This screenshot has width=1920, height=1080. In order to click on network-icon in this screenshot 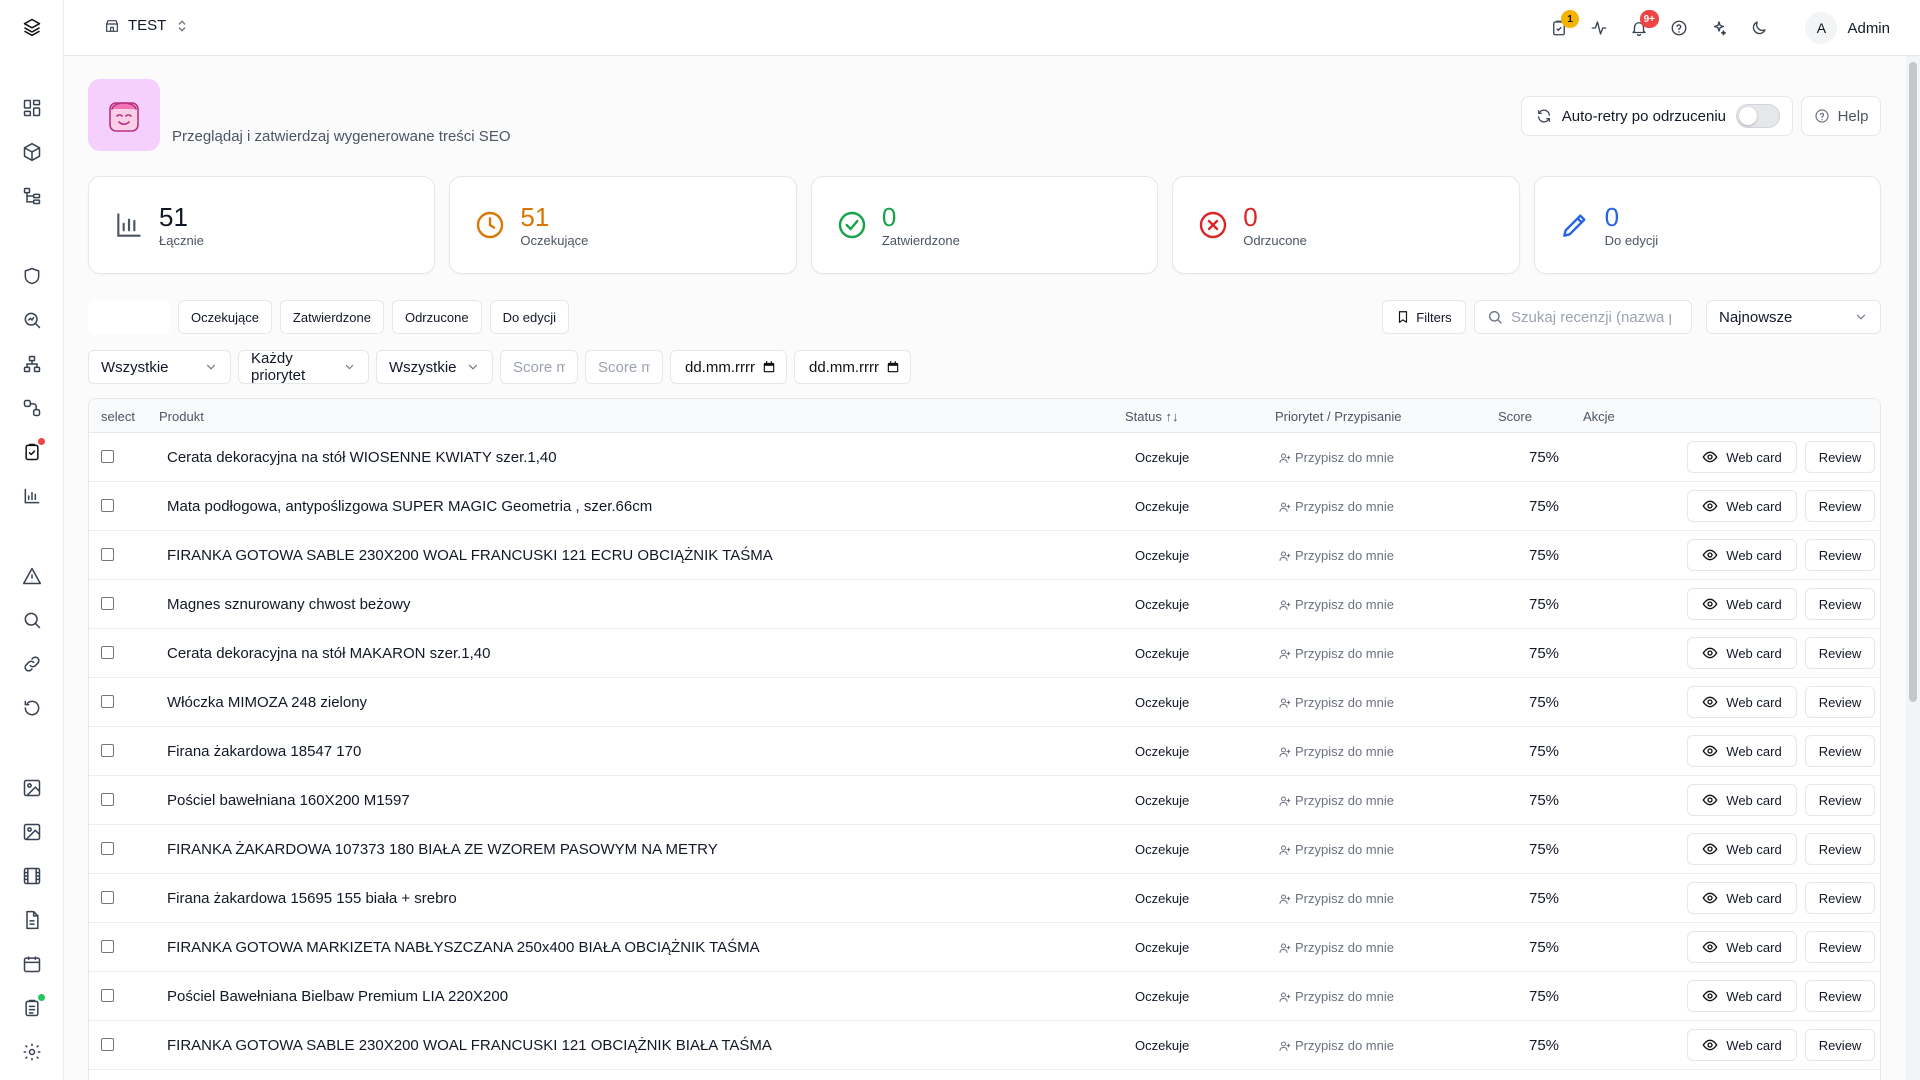, I will do `click(32, 364)`.